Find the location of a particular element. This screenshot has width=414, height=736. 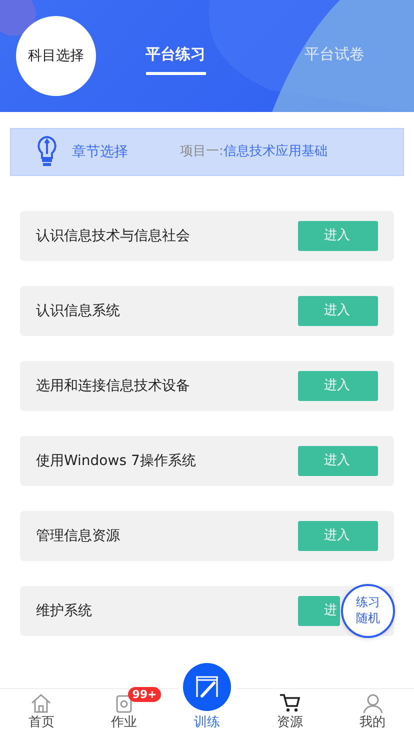

count-badge: 99+ is located at coordinates (144, 694).